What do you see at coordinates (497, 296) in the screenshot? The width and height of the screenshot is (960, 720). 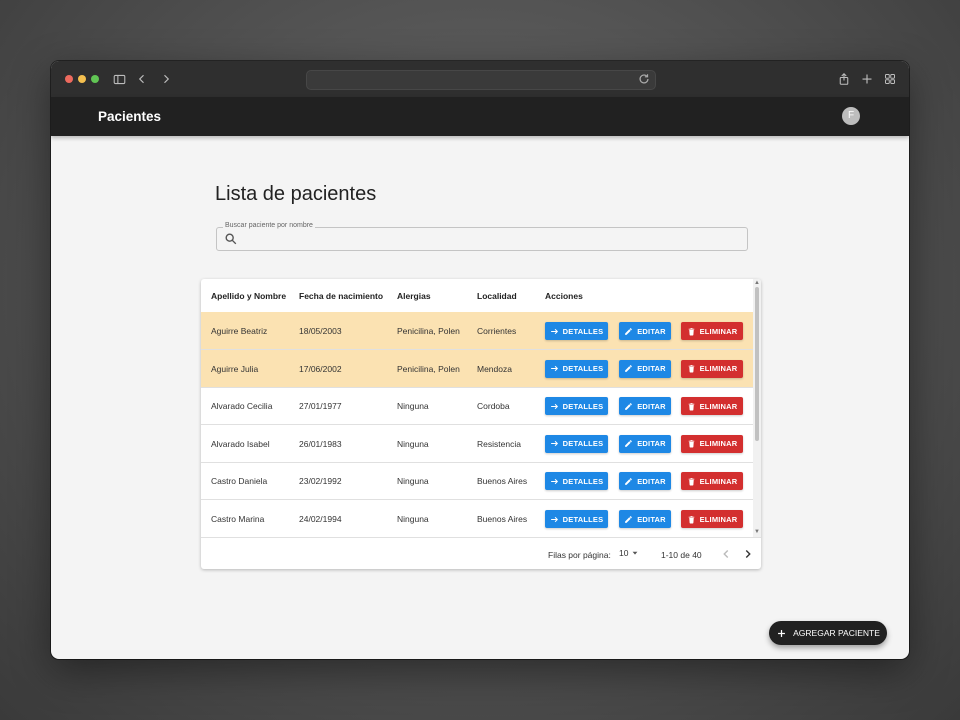 I see `column-header-city: Localidad` at bounding box center [497, 296].